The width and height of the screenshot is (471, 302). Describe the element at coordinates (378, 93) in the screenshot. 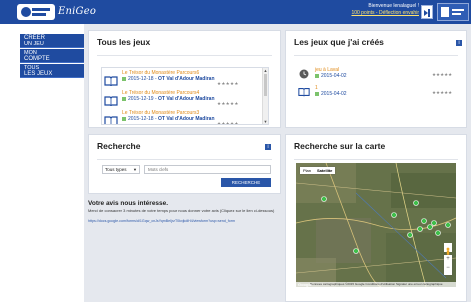

I see `list-item: 1 2015-04-02 ★★★★★` at that location.